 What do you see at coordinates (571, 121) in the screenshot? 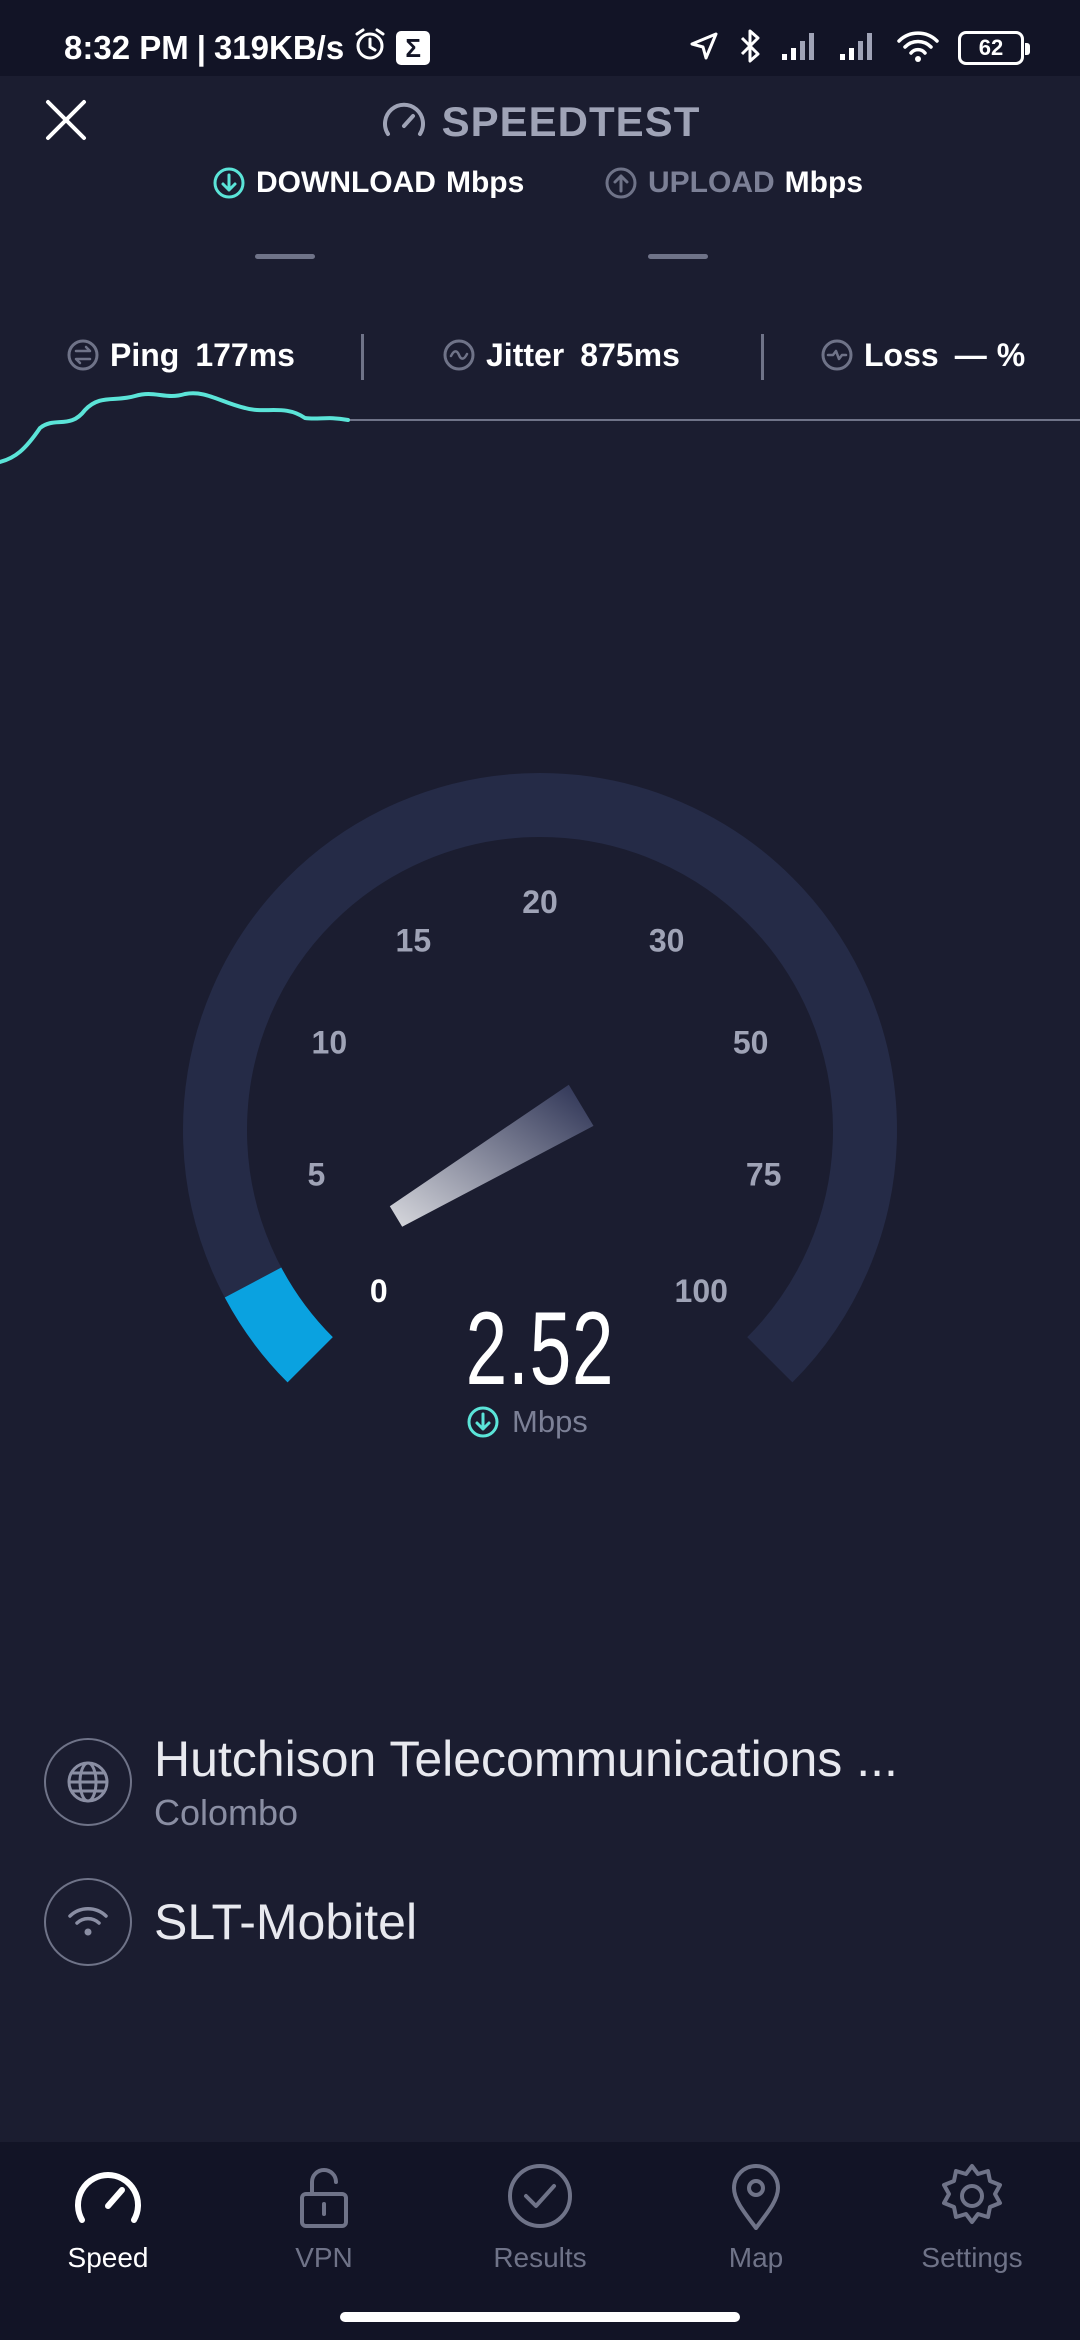
I see `app-title-text: SPEEDTEST` at bounding box center [571, 121].